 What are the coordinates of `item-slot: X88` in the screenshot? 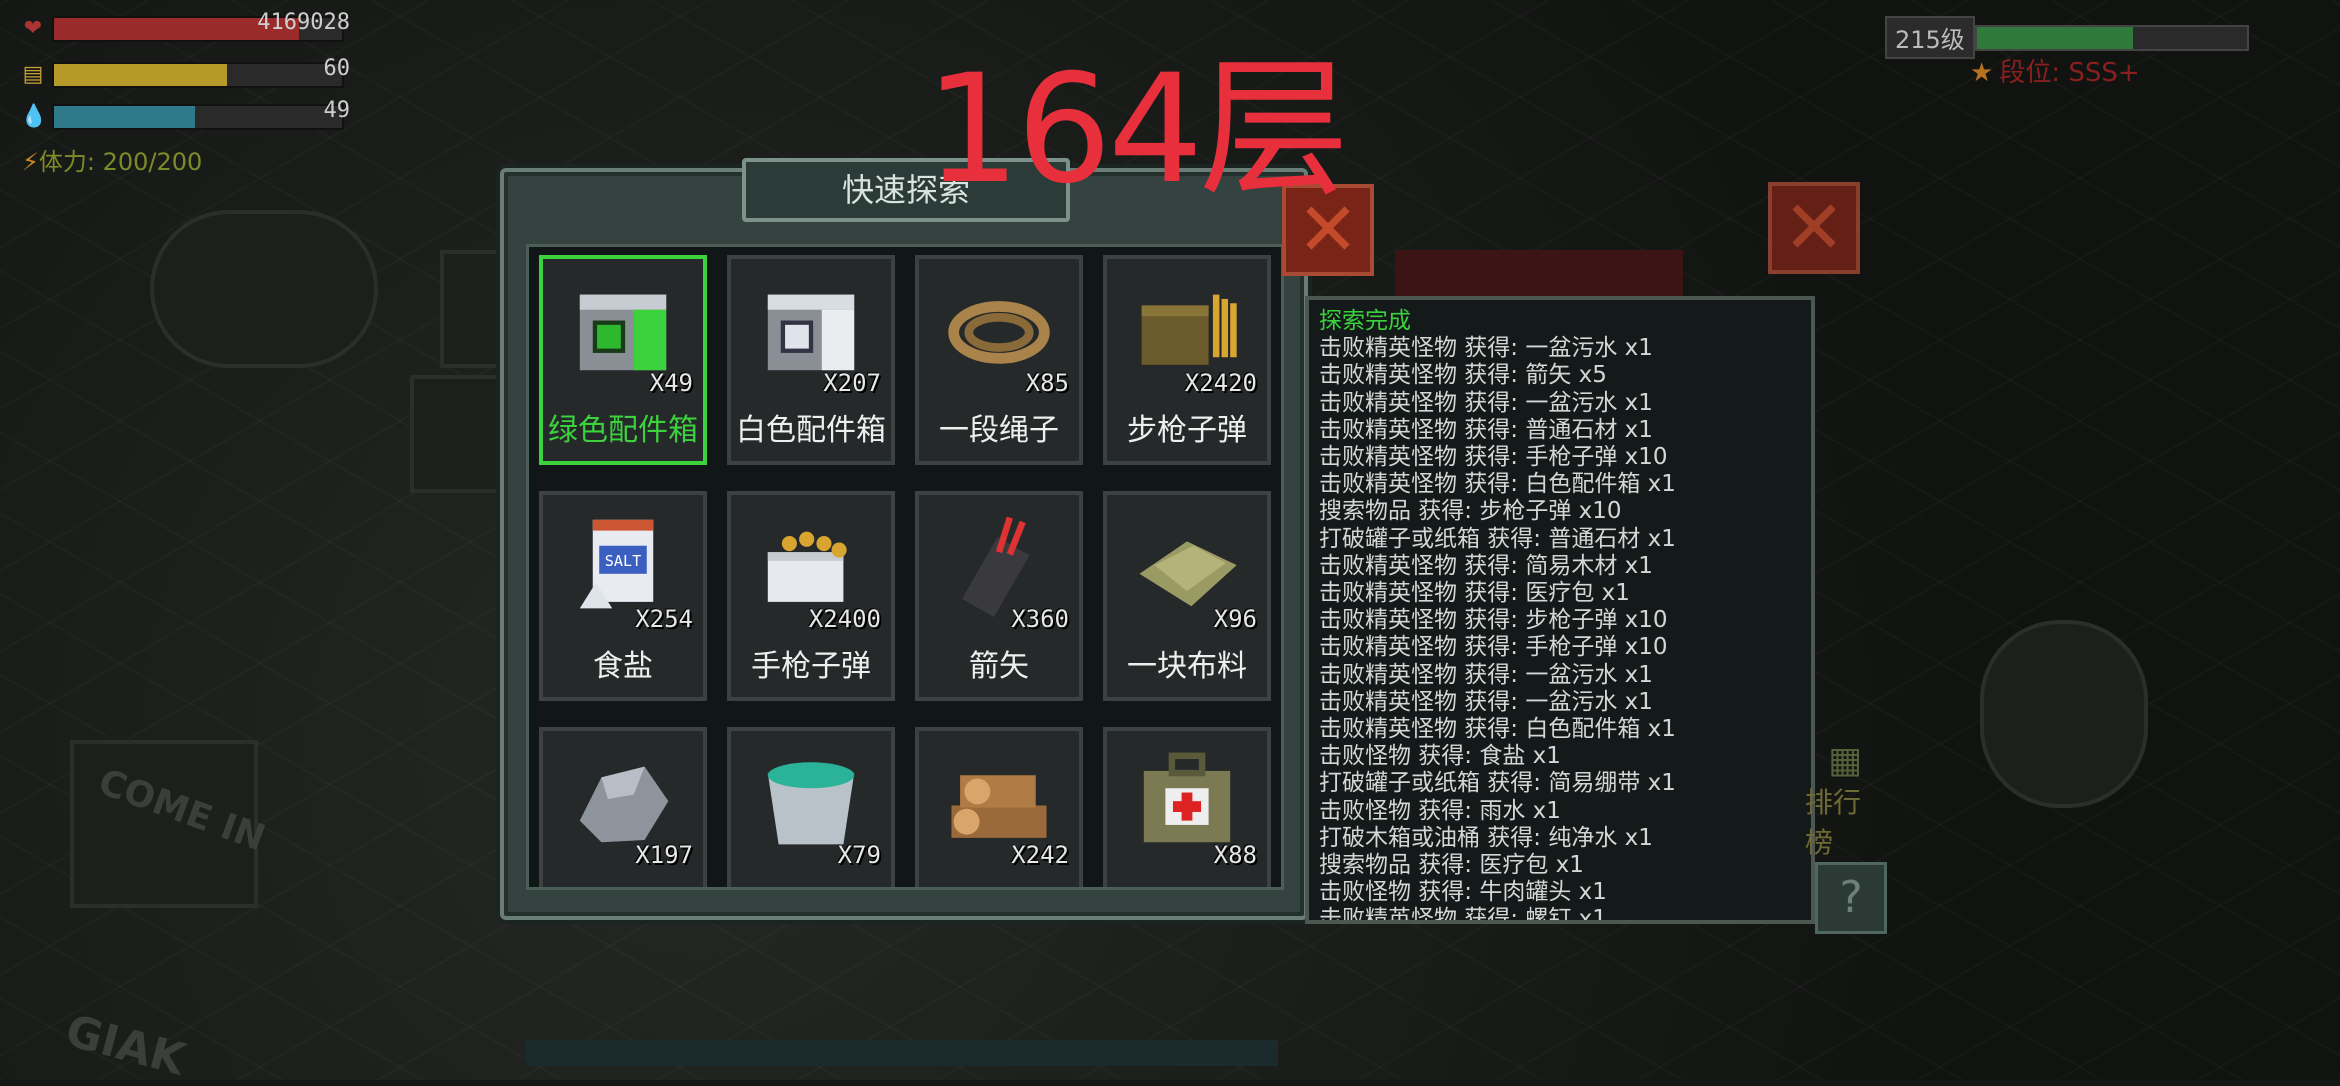 It's located at (1187, 807).